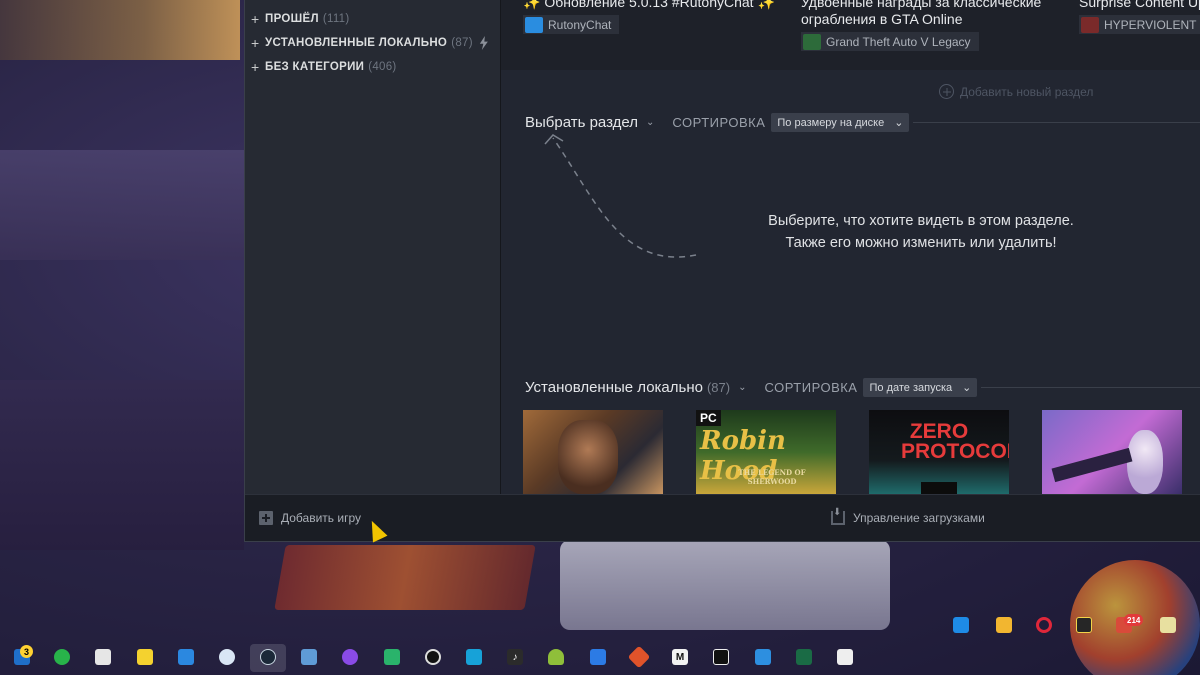 The width and height of the screenshot is (1200, 675). What do you see at coordinates (321, 518) in the screenshot?
I see `add-game-label: Добавить игру` at bounding box center [321, 518].